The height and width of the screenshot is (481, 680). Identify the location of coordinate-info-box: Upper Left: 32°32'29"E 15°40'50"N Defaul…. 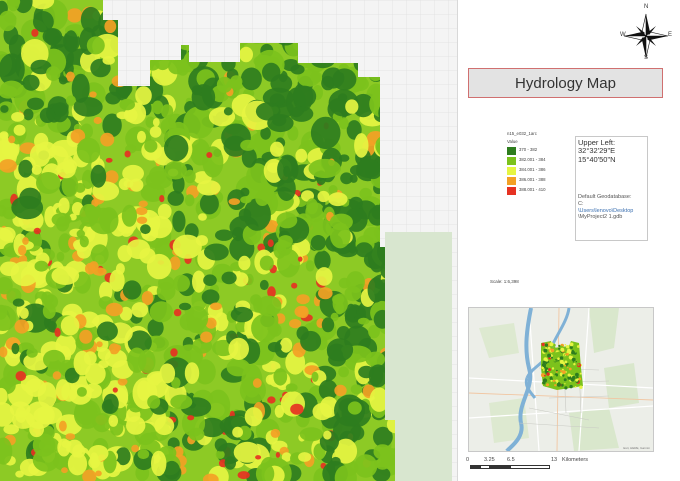
(611, 188).